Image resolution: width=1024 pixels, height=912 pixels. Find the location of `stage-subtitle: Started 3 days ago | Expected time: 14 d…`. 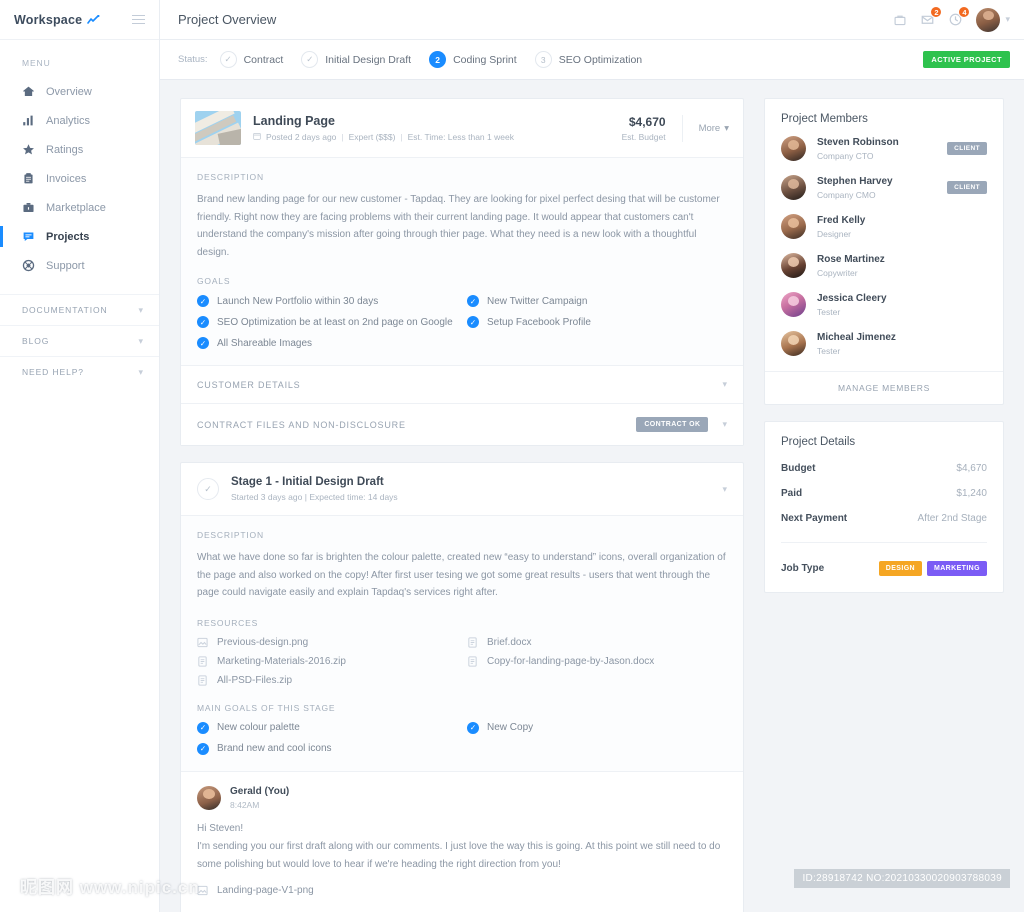

stage-subtitle: Started 3 days ago | Expected time: 14 d… is located at coordinates (314, 497).